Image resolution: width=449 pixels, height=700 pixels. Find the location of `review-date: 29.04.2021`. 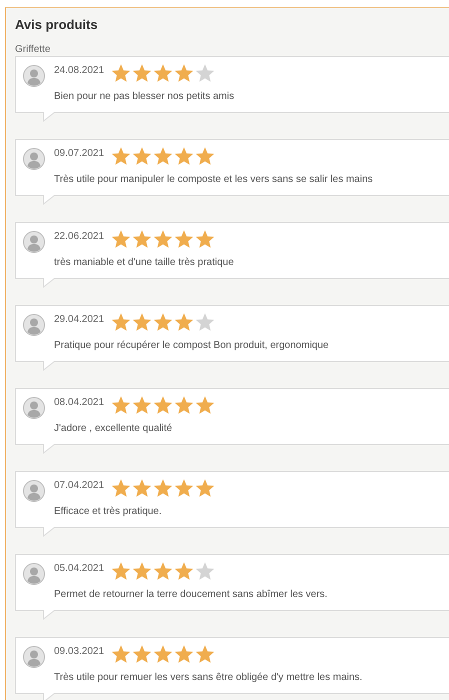

review-date: 29.04.2021 is located at coordinates (79, 320).